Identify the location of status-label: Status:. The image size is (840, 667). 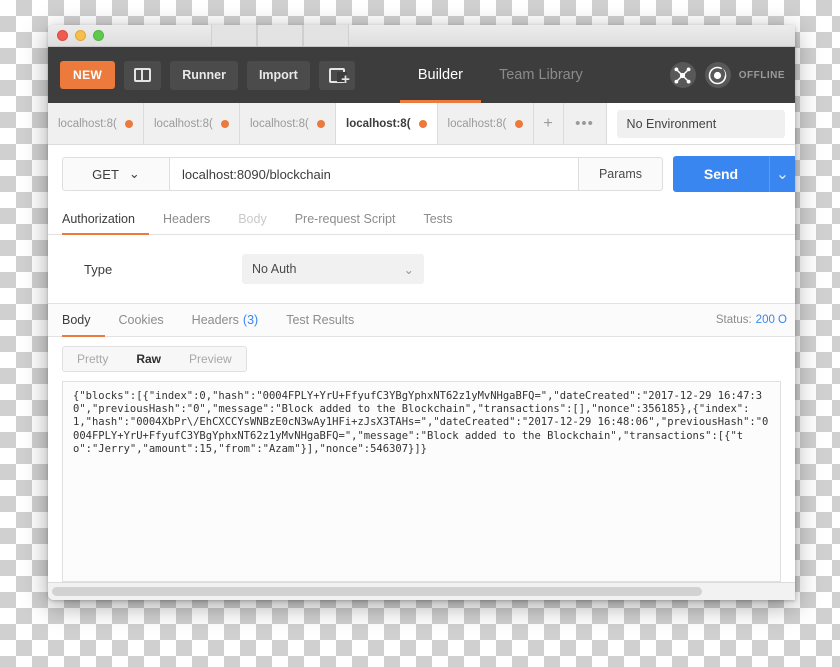
(733, 320).